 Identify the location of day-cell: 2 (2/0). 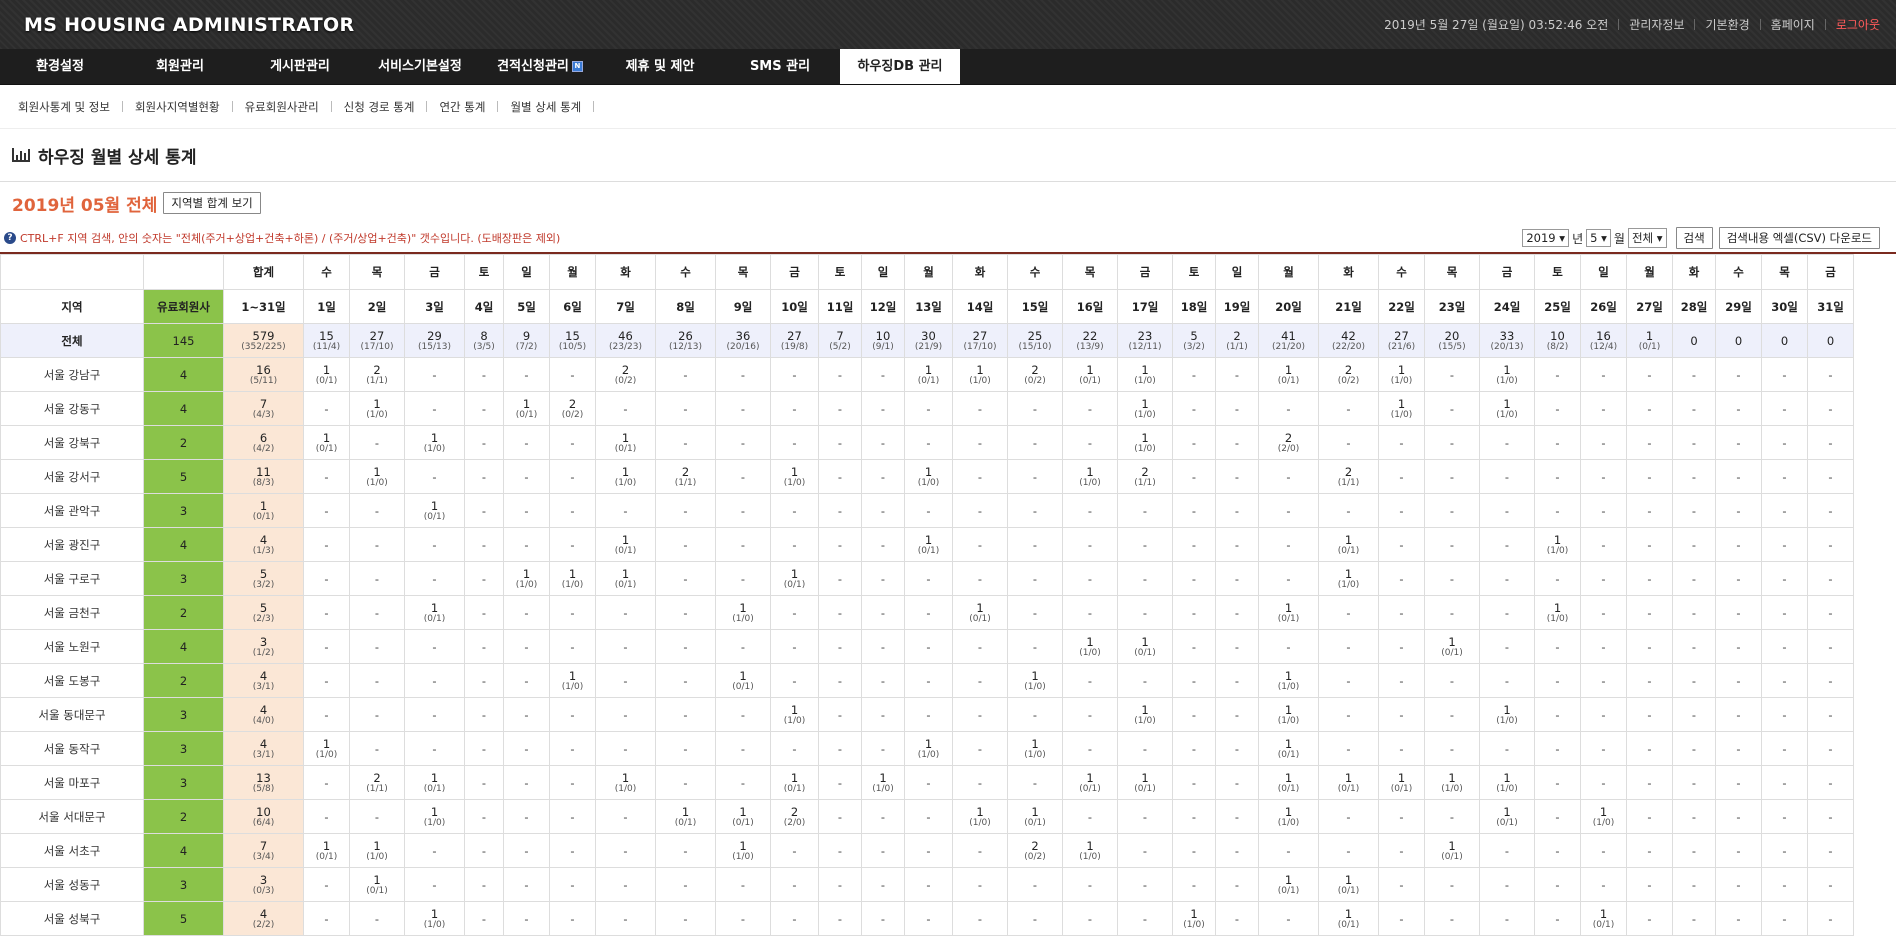
(1288, 442).